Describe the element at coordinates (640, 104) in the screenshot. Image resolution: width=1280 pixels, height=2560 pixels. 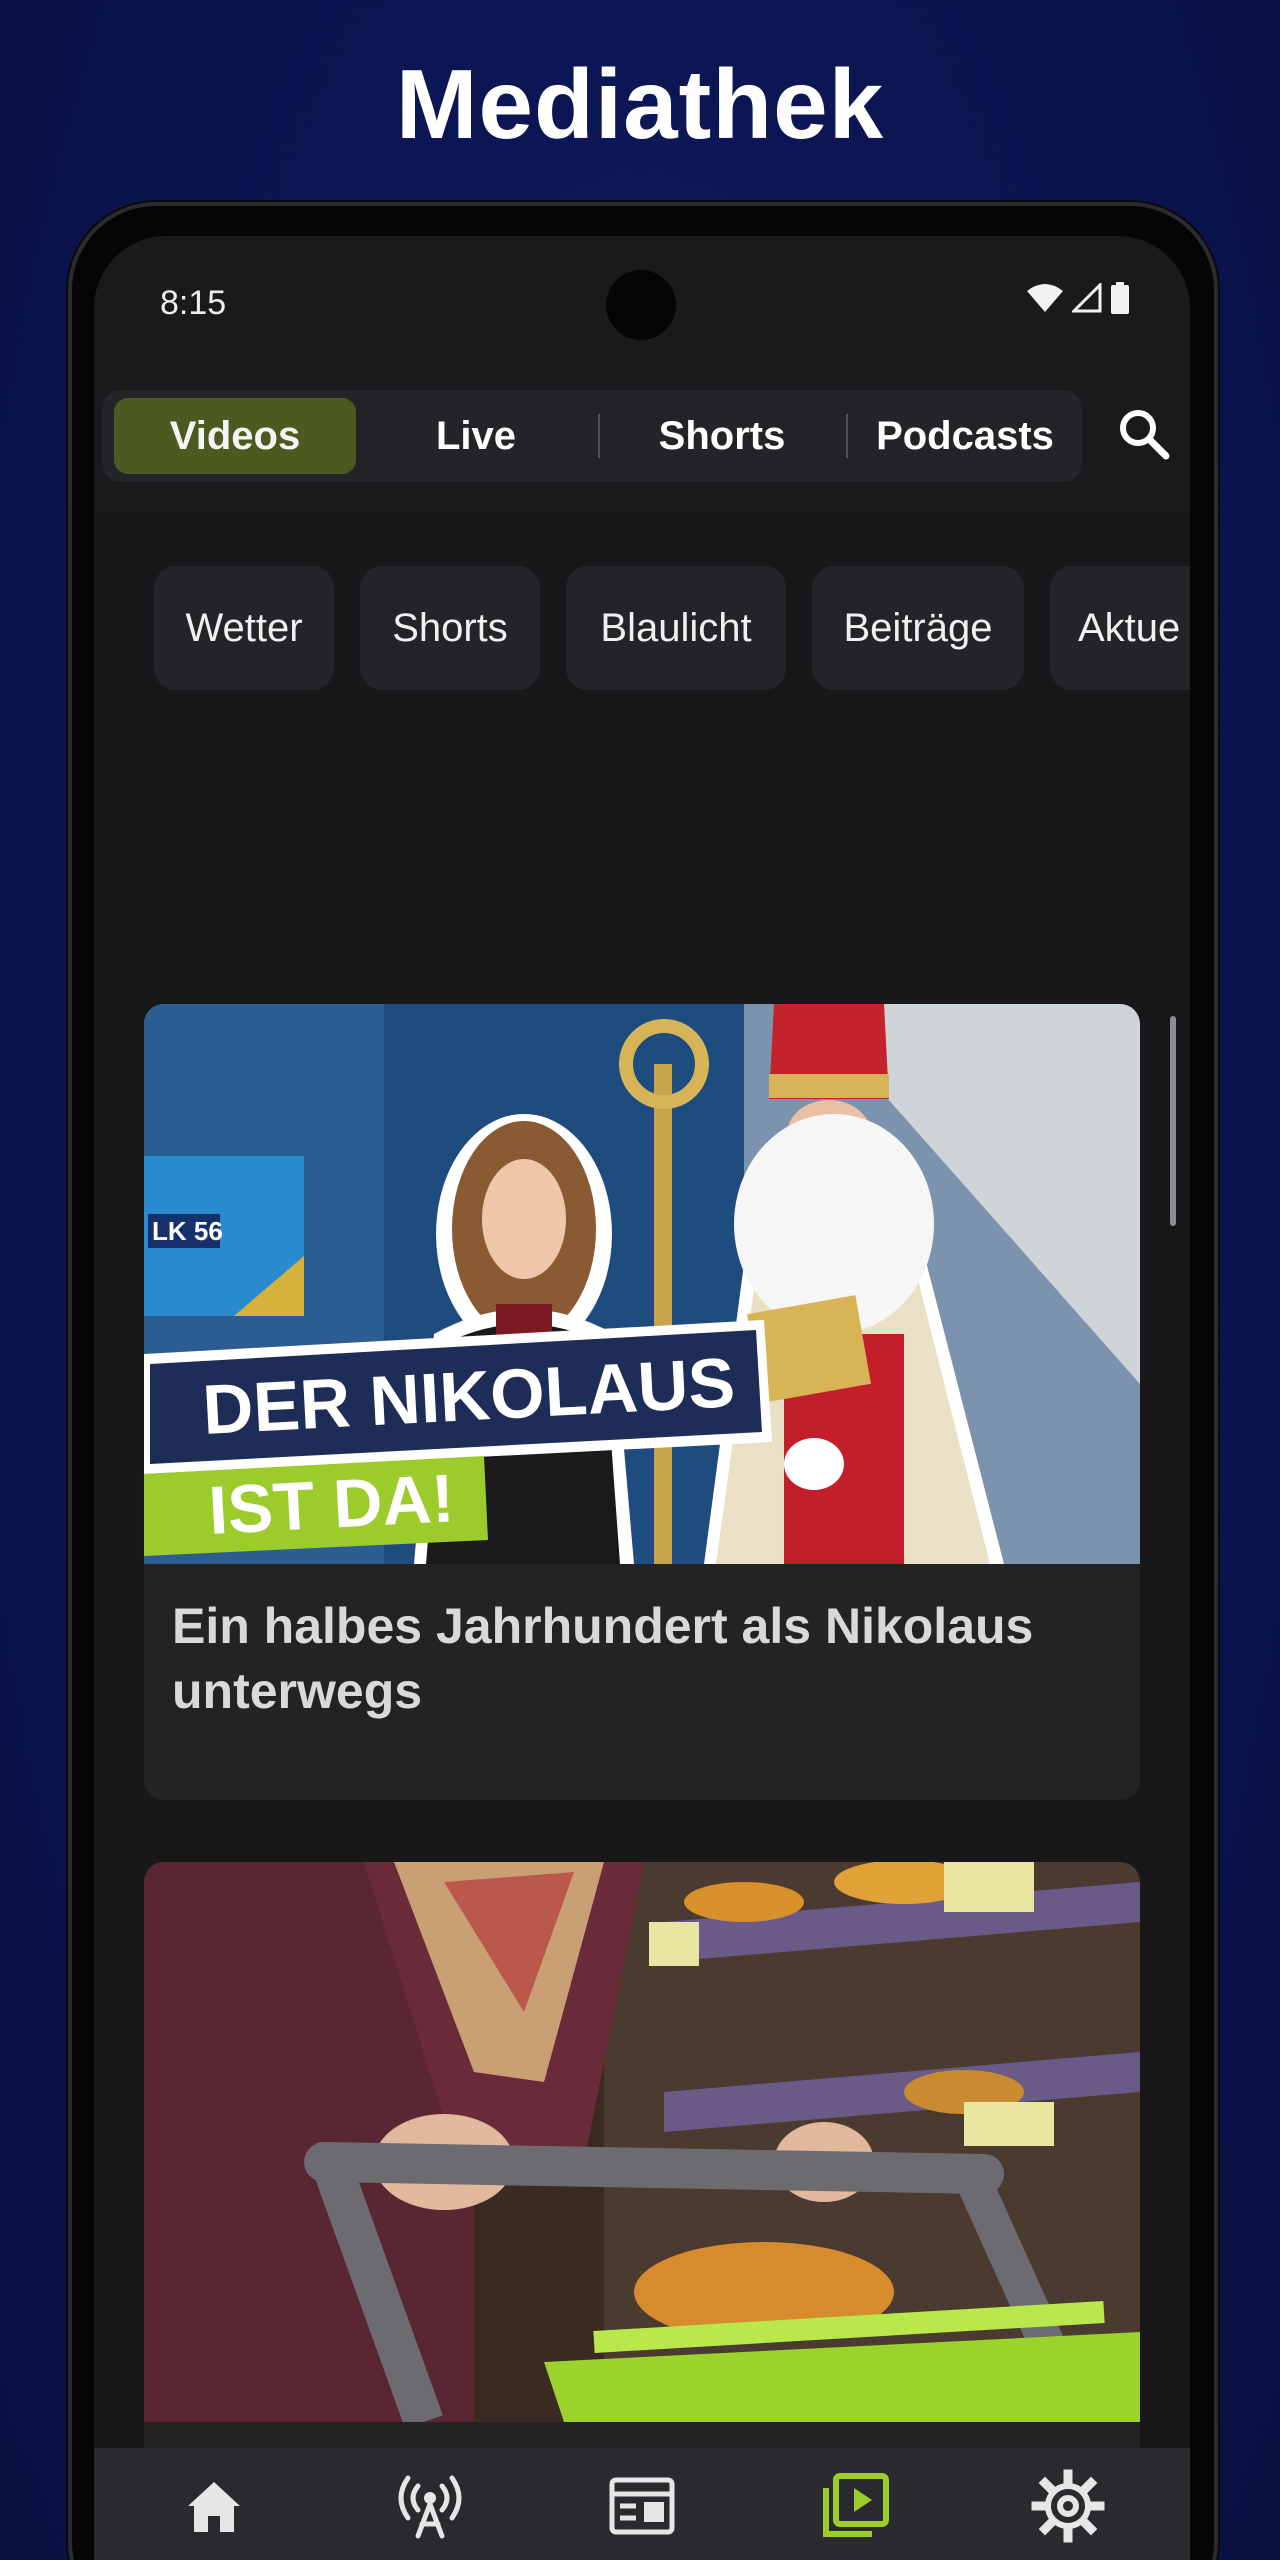
I see `headline: Mediathek` at that location.